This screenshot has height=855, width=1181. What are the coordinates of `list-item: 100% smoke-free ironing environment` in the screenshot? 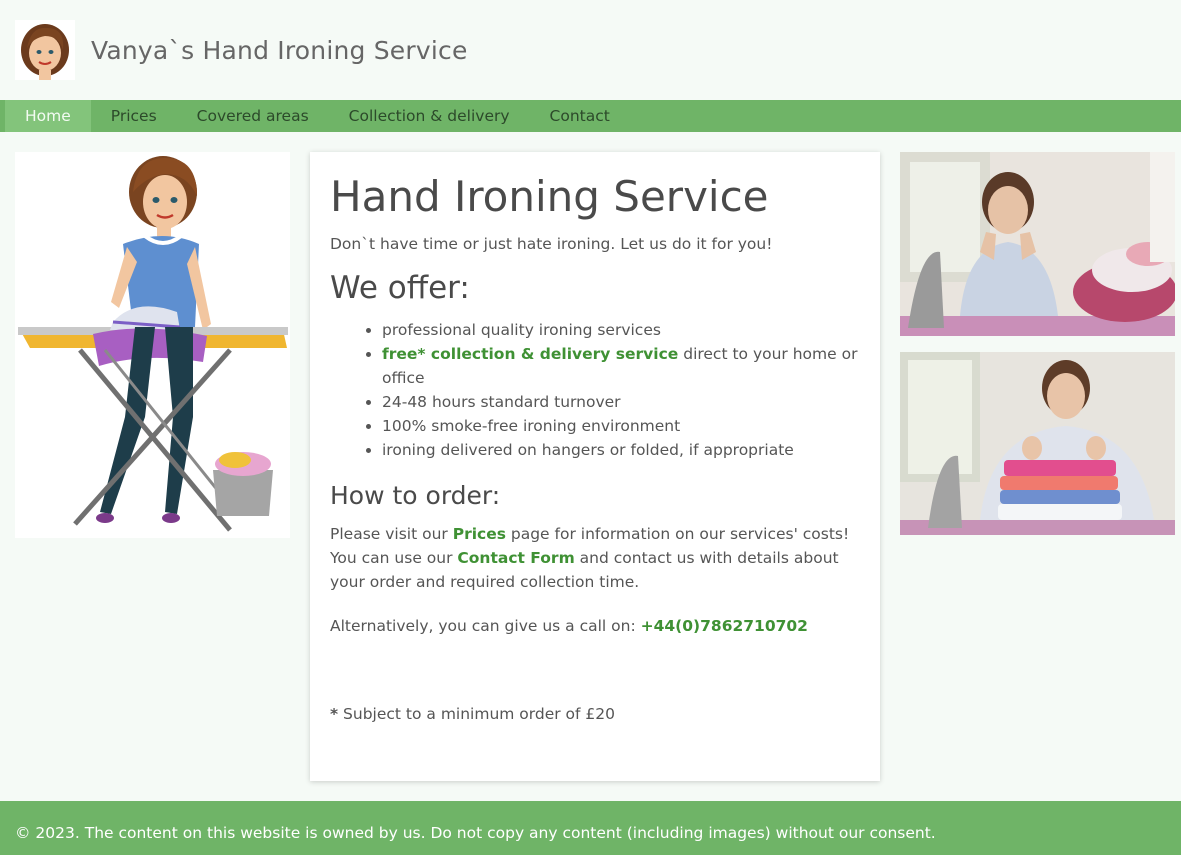 It's located at (621, 426).